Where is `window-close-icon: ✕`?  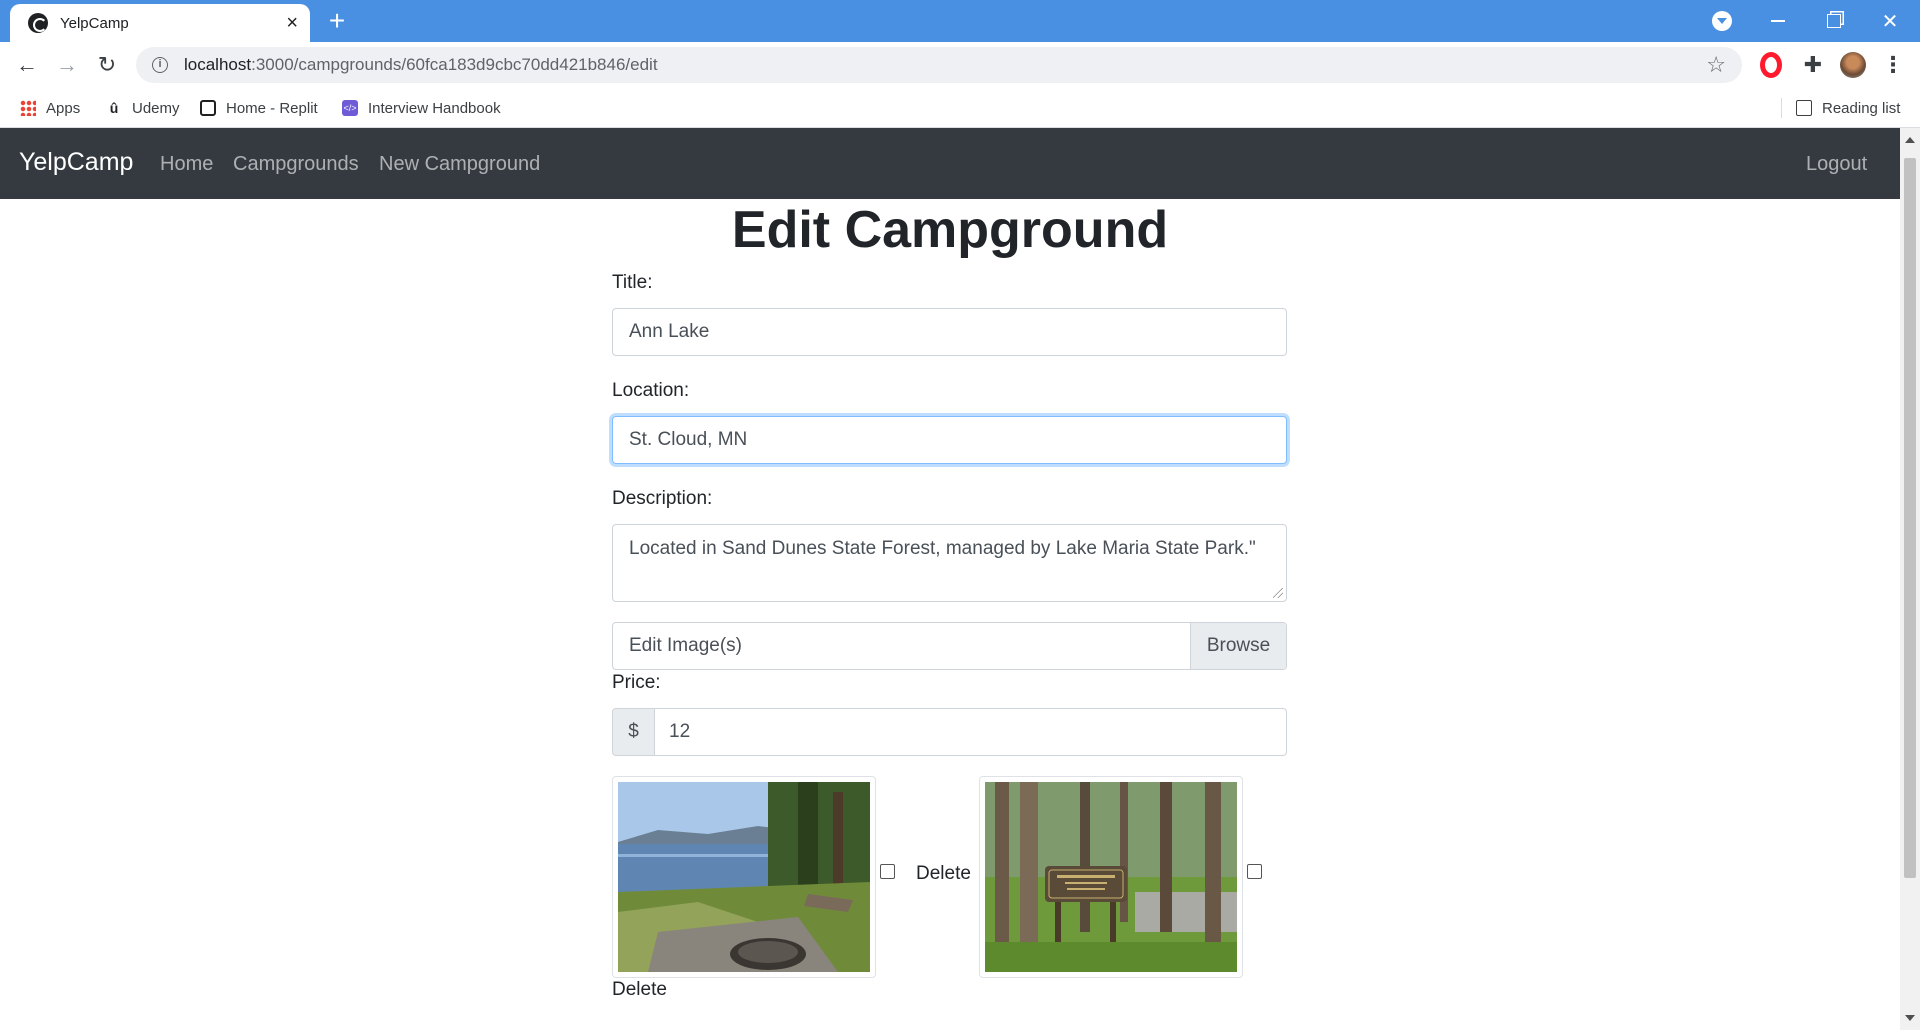 window-close-icon: ✕ is located at coordinates (1890, 21).